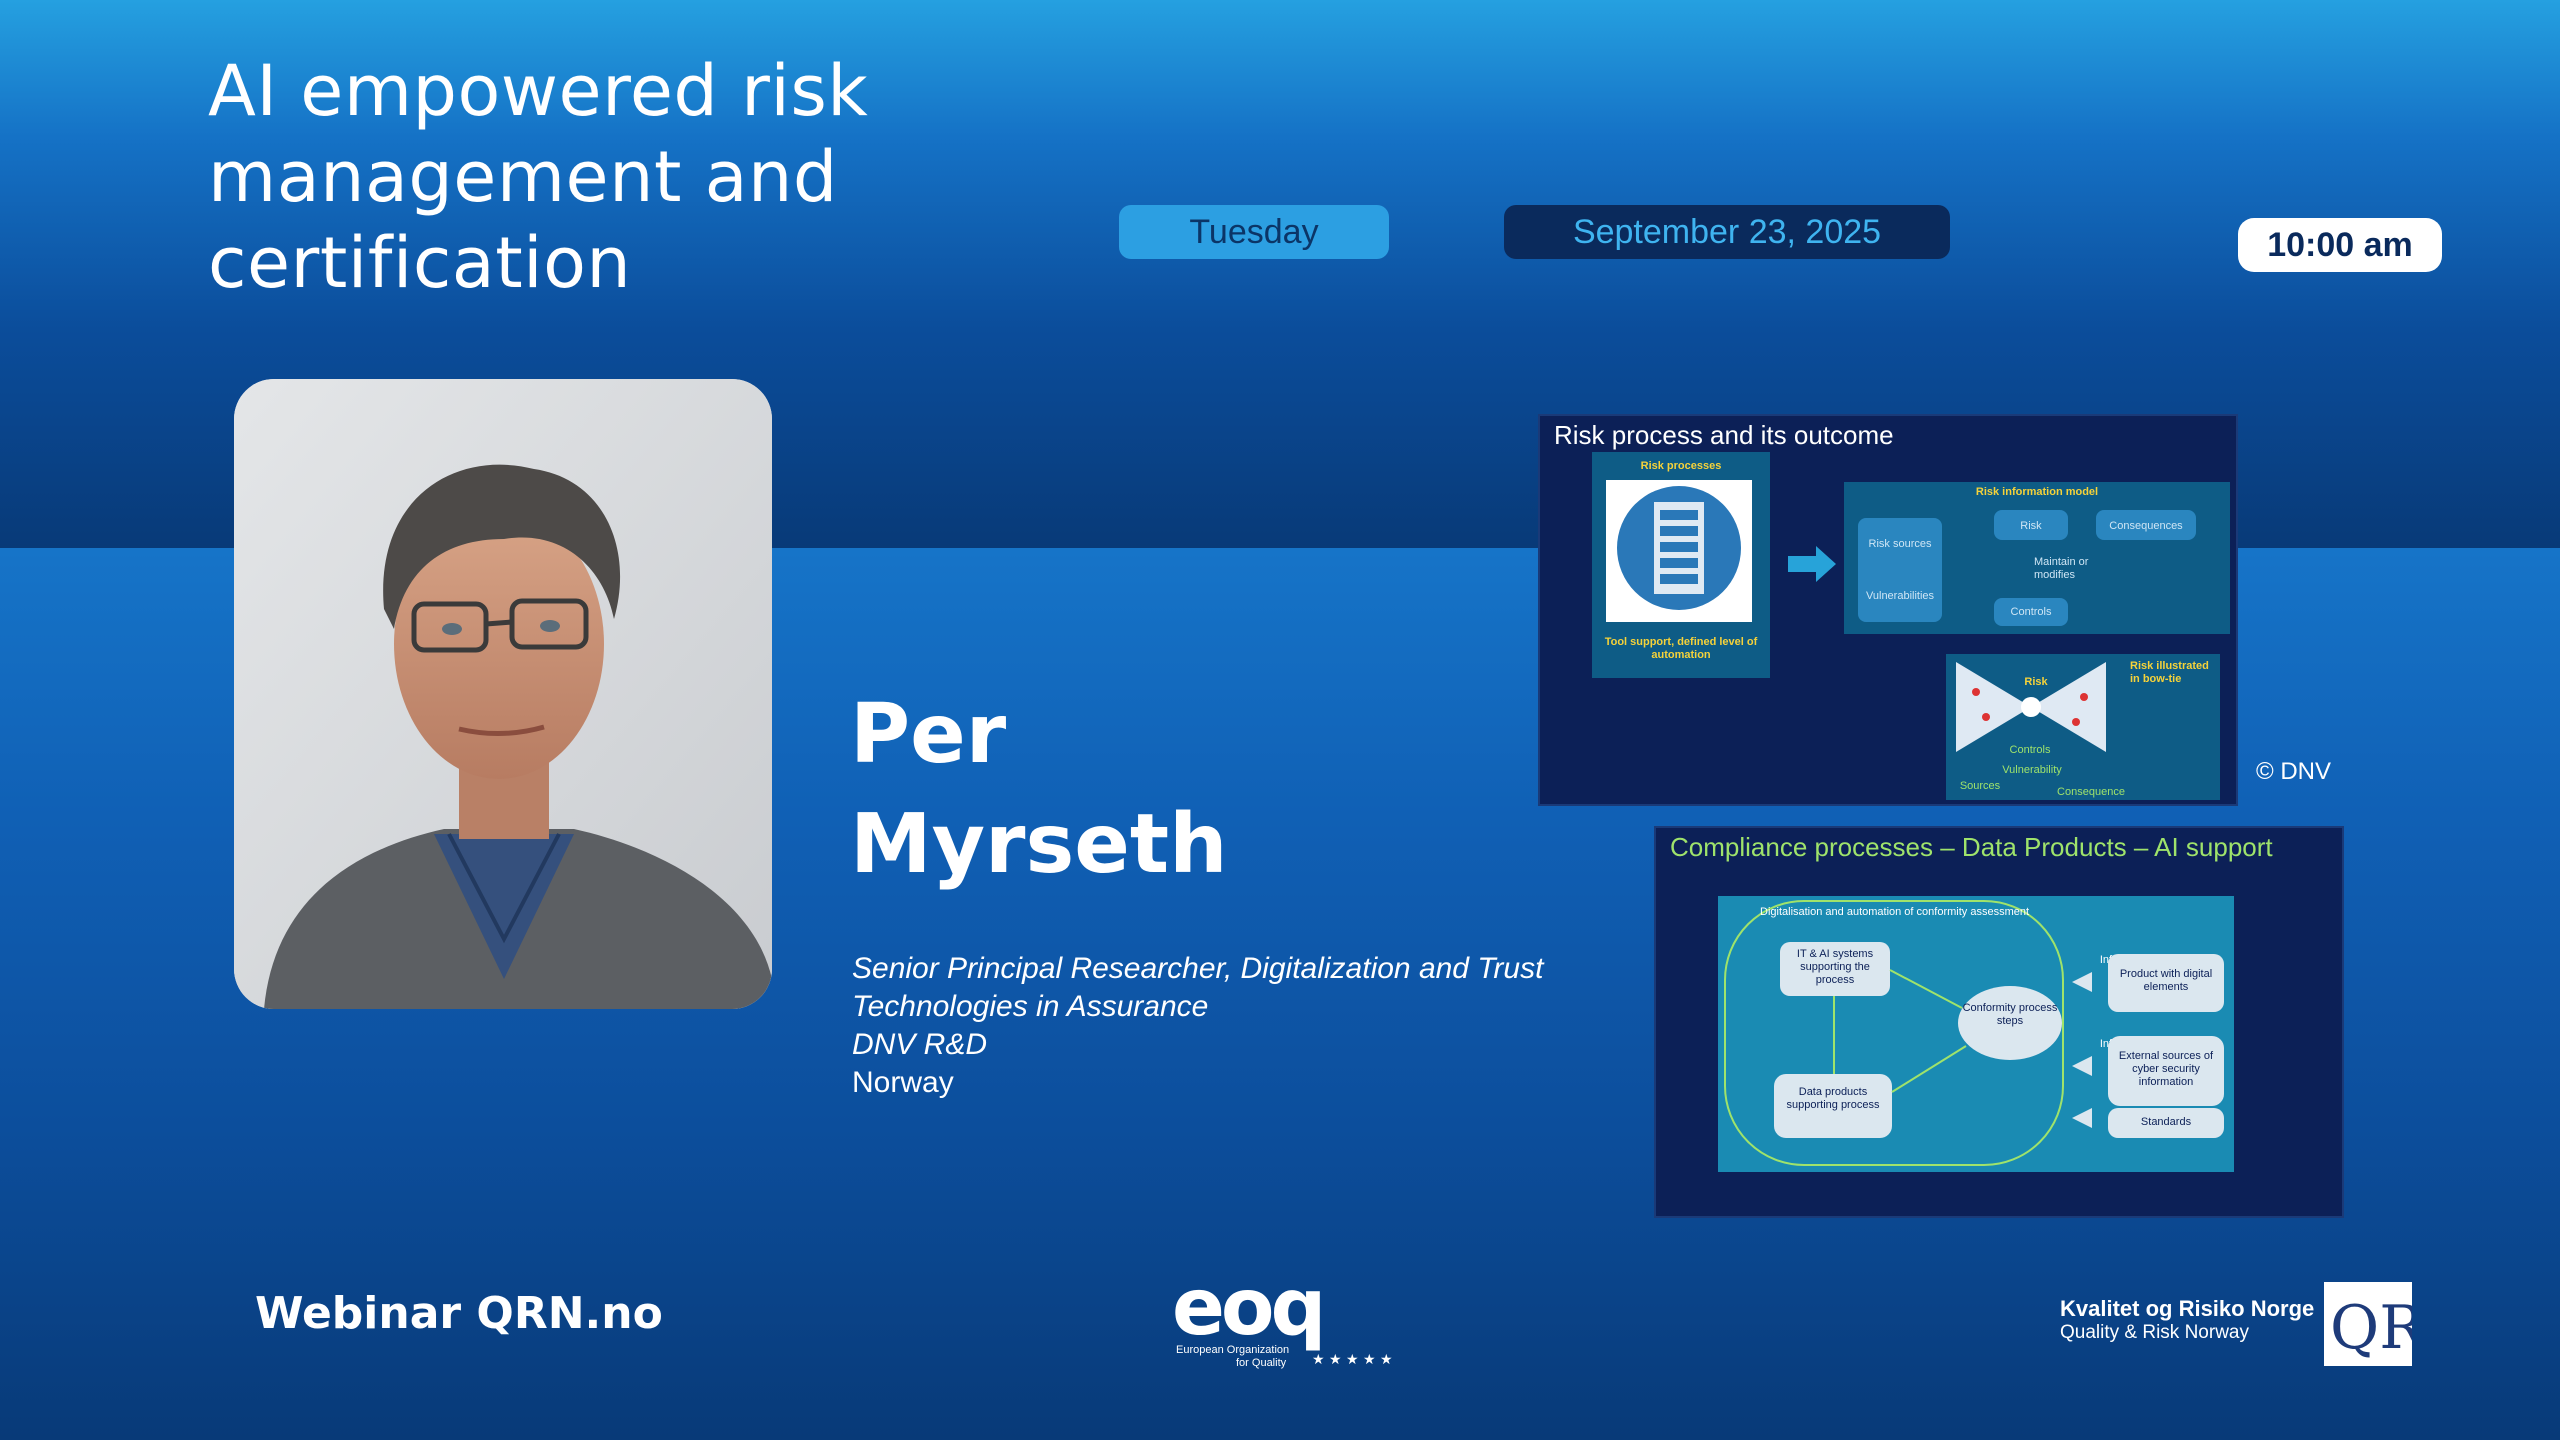 This screenshot has width=2560, height=1440. I want to click on risk-info-model-label: Risk information model, so click(2037, 492).